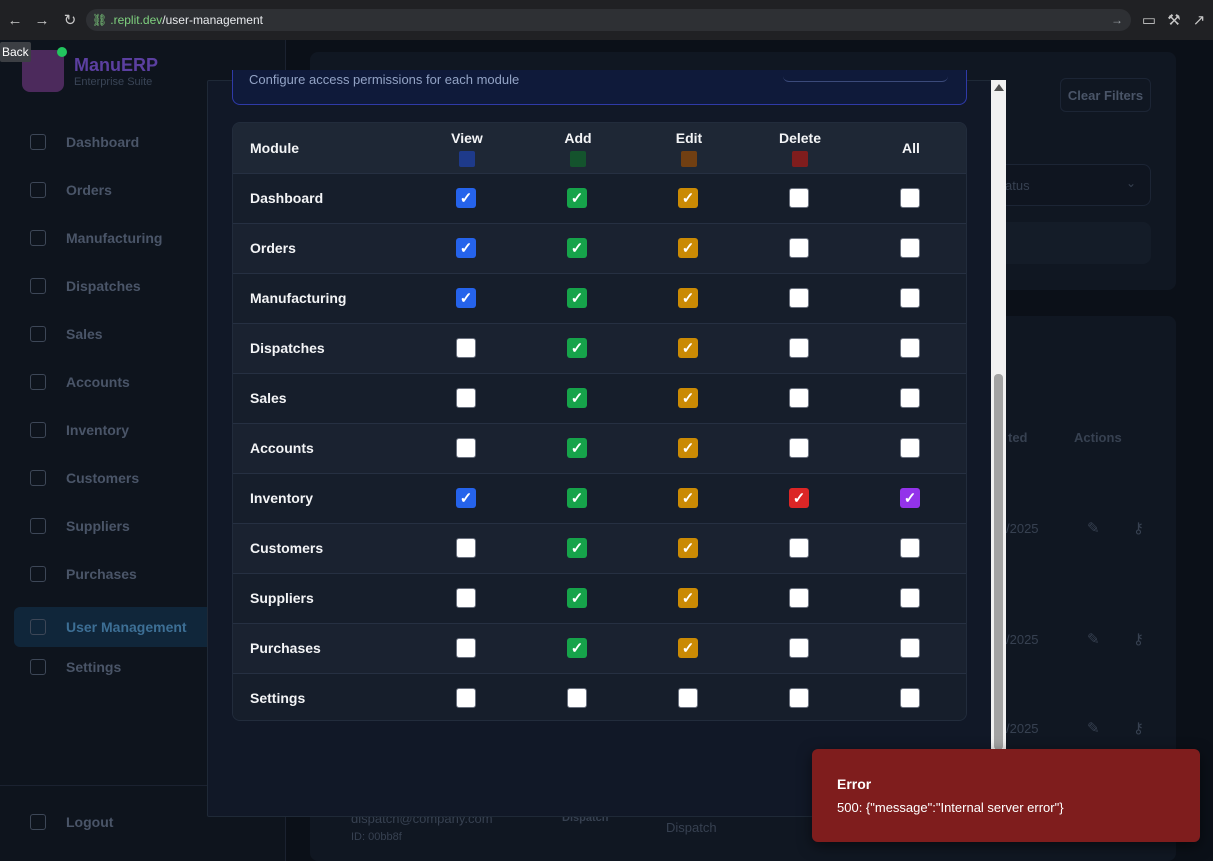  Describe the element at coordinates (376, 837) in the screenshot. I see `user-id: ID: 00bb8f` at that location.